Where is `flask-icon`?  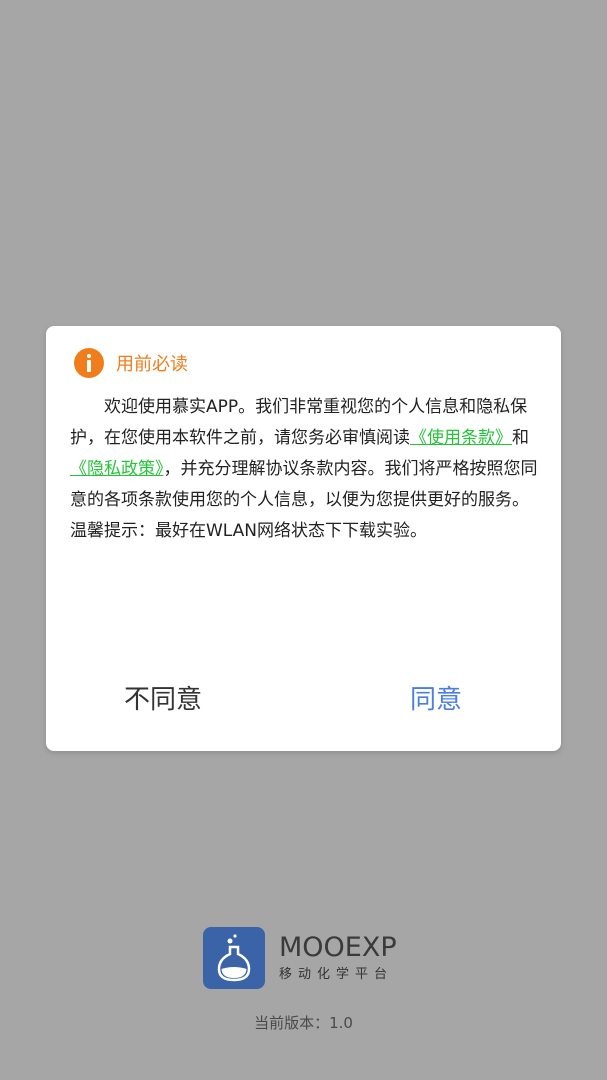 flask-icon is located at coordinates (234, 958).